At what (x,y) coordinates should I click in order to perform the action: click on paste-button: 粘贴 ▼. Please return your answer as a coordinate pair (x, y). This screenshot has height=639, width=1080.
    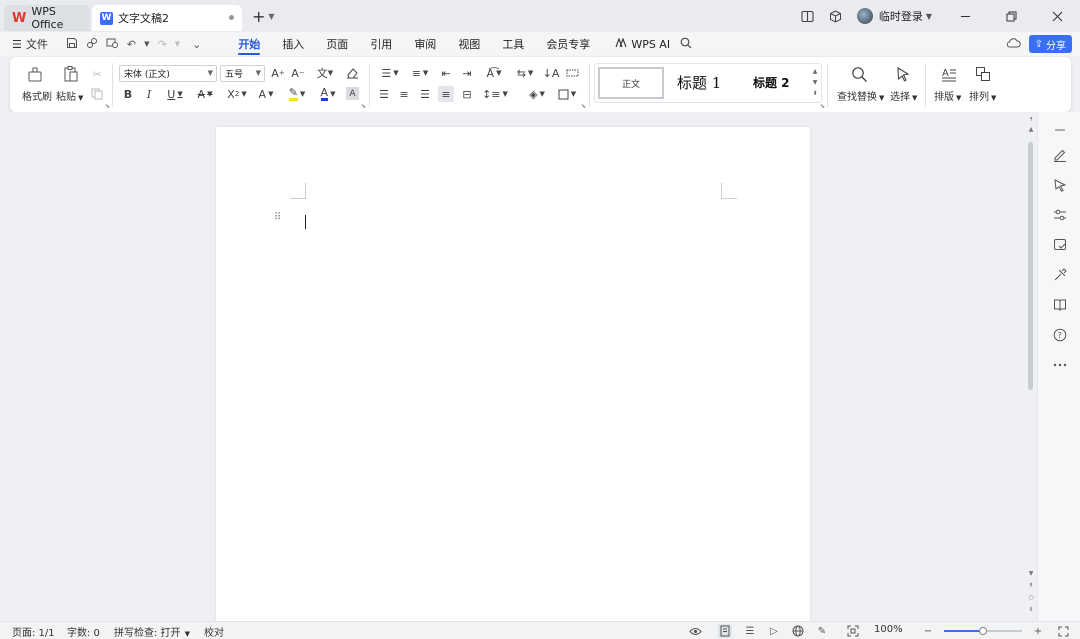
    Looking at the image, I should click on (69, 95).